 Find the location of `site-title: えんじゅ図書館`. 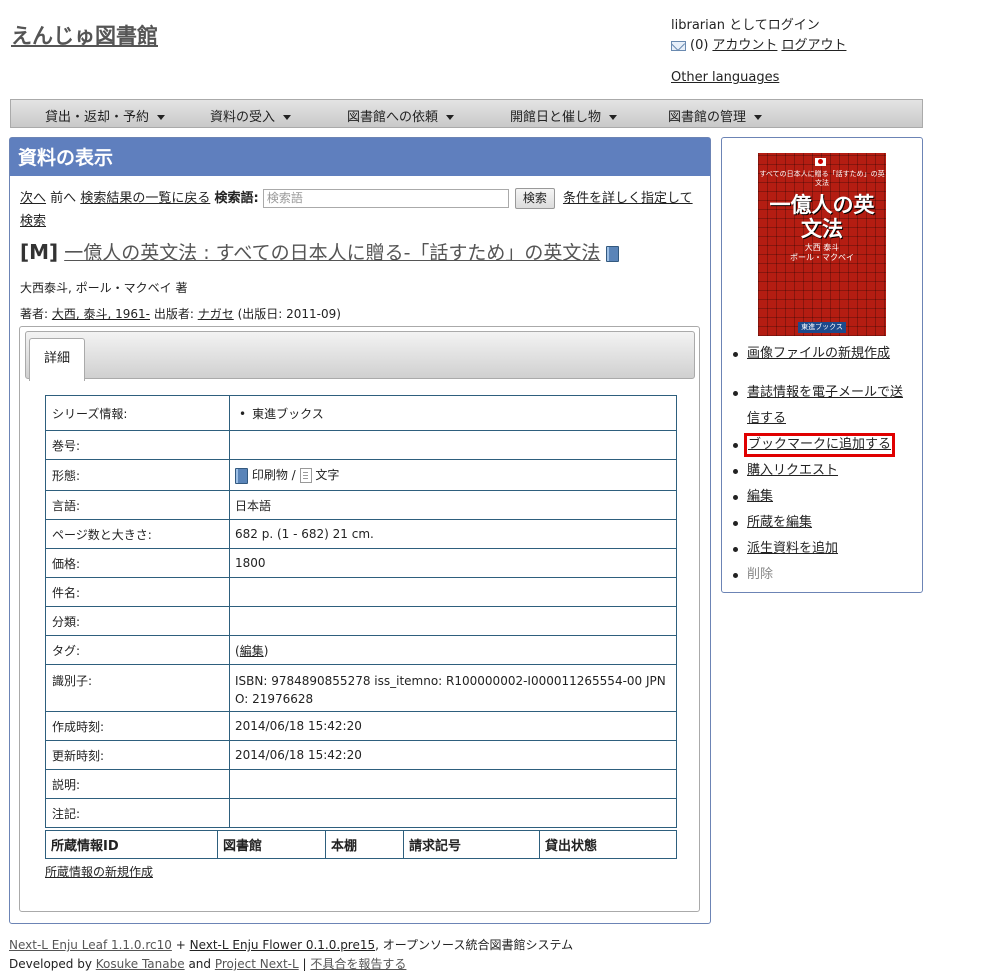

site-title: えんじゅ図書館 is located at coordinates (84, 35).